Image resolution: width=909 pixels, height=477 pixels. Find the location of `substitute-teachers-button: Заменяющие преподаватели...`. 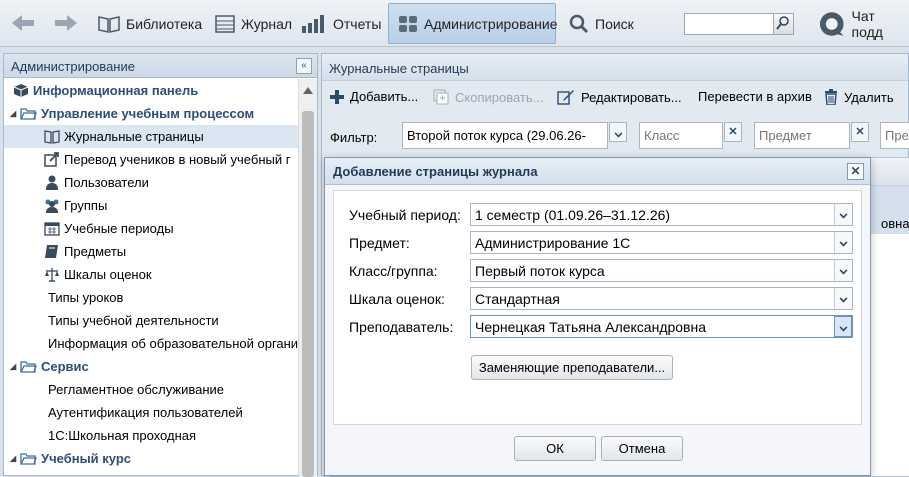

substitute-teachers-button: Заменяющие преподаватели... is located at coordinates (572, 367).